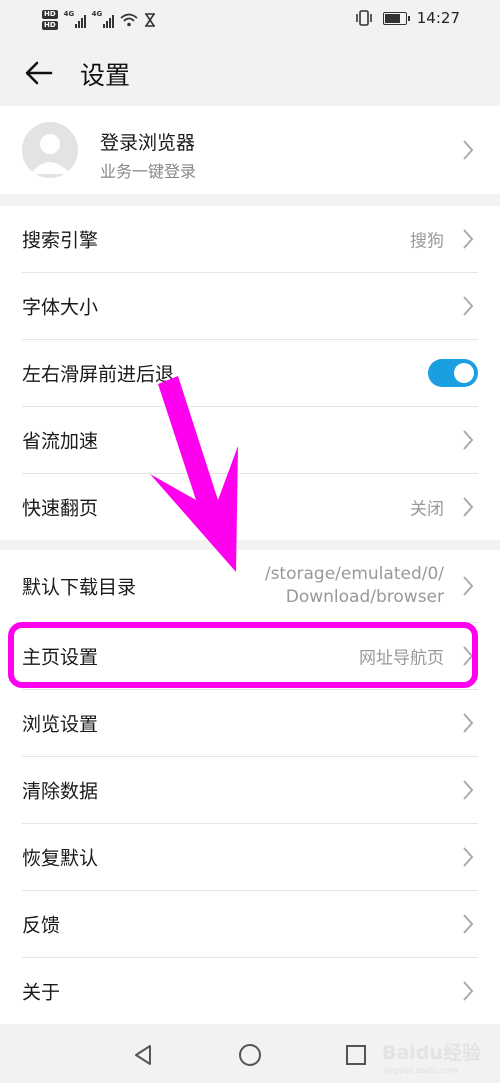  What do you see at coordinates (250, 150) in the screenshot?
I see `account-login-row: 登录浏览器 业务一键登录` at bounding box center [250, 150].